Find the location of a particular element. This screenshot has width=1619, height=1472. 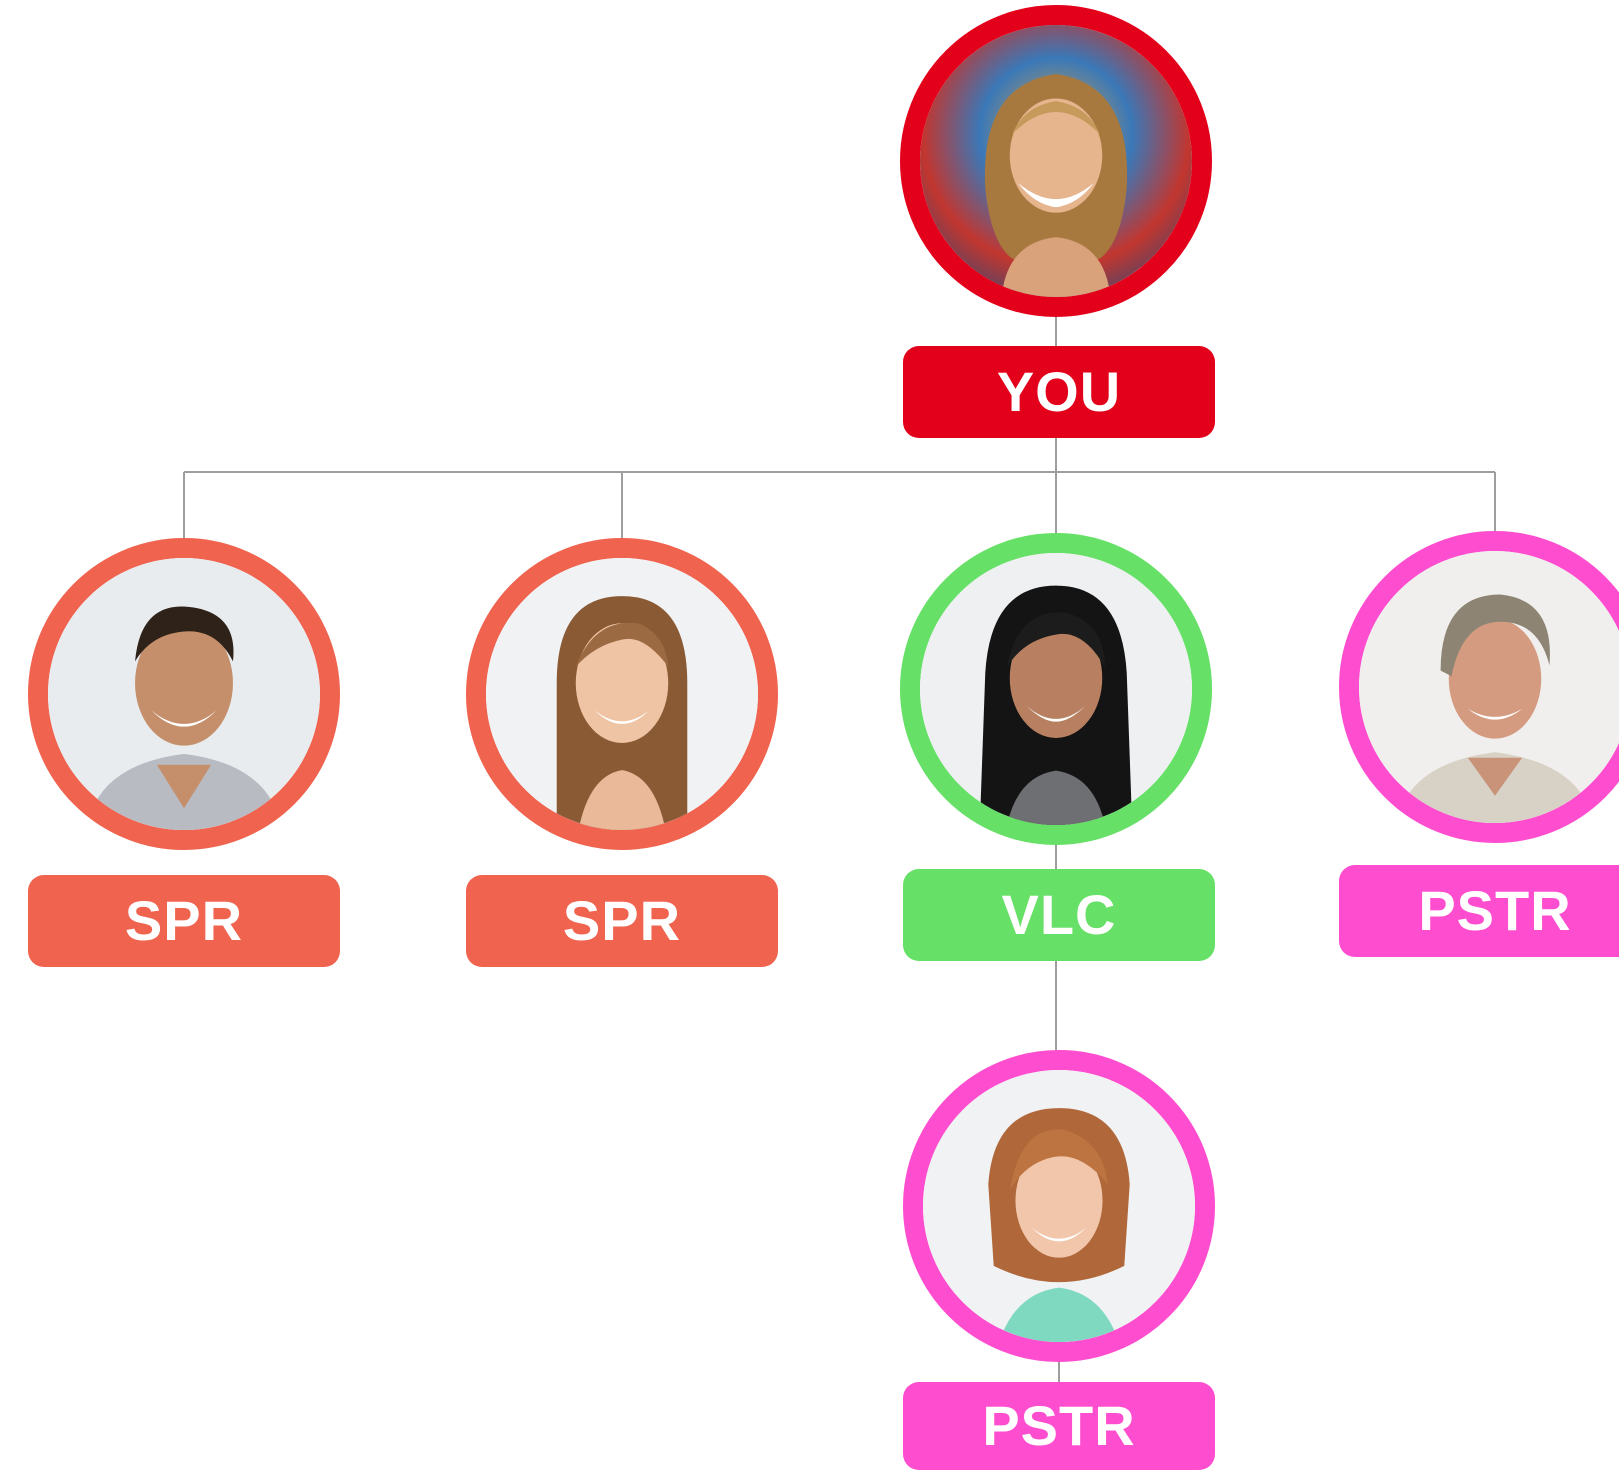

young-man-portrait-icon is located at coordinates (184, 694).